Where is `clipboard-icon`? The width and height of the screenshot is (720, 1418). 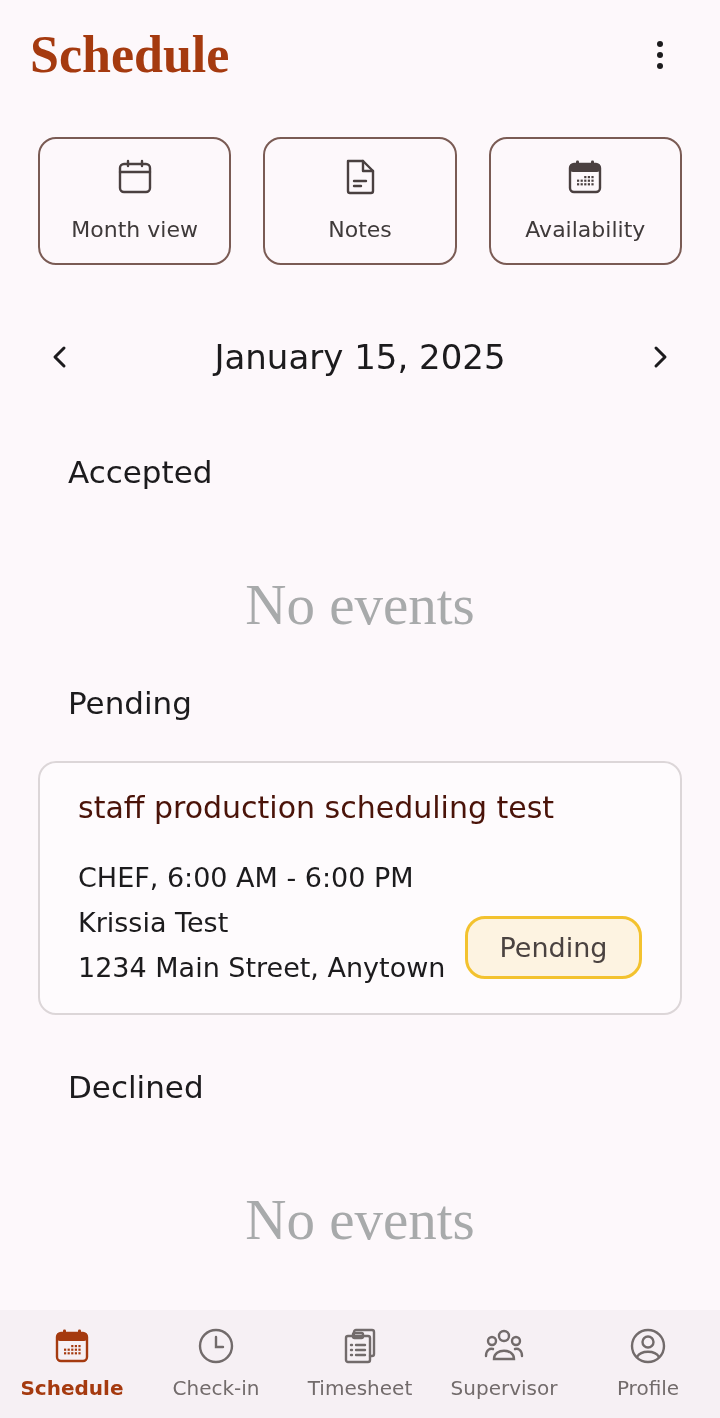 clipboard-icon is located at coordinates (360, 1346).